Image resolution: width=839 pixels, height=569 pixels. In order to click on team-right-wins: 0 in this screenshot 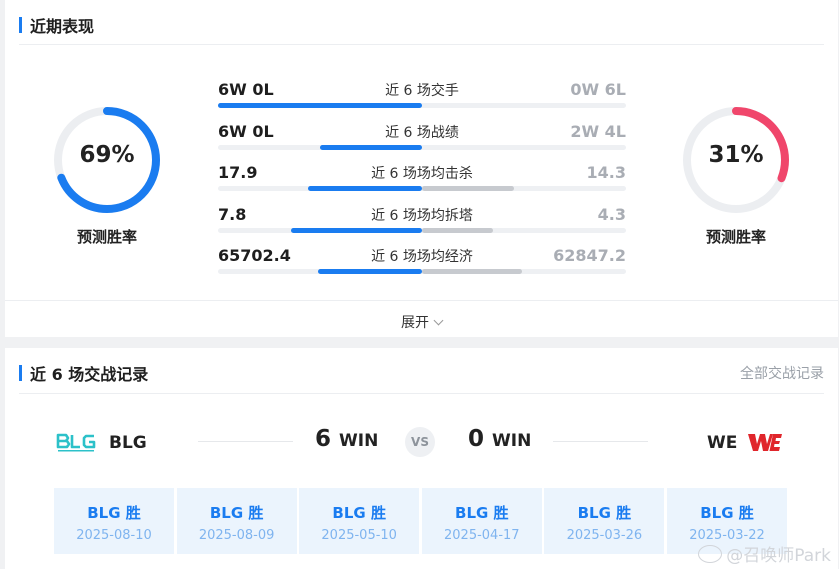, I will do `click(476, 439)`.